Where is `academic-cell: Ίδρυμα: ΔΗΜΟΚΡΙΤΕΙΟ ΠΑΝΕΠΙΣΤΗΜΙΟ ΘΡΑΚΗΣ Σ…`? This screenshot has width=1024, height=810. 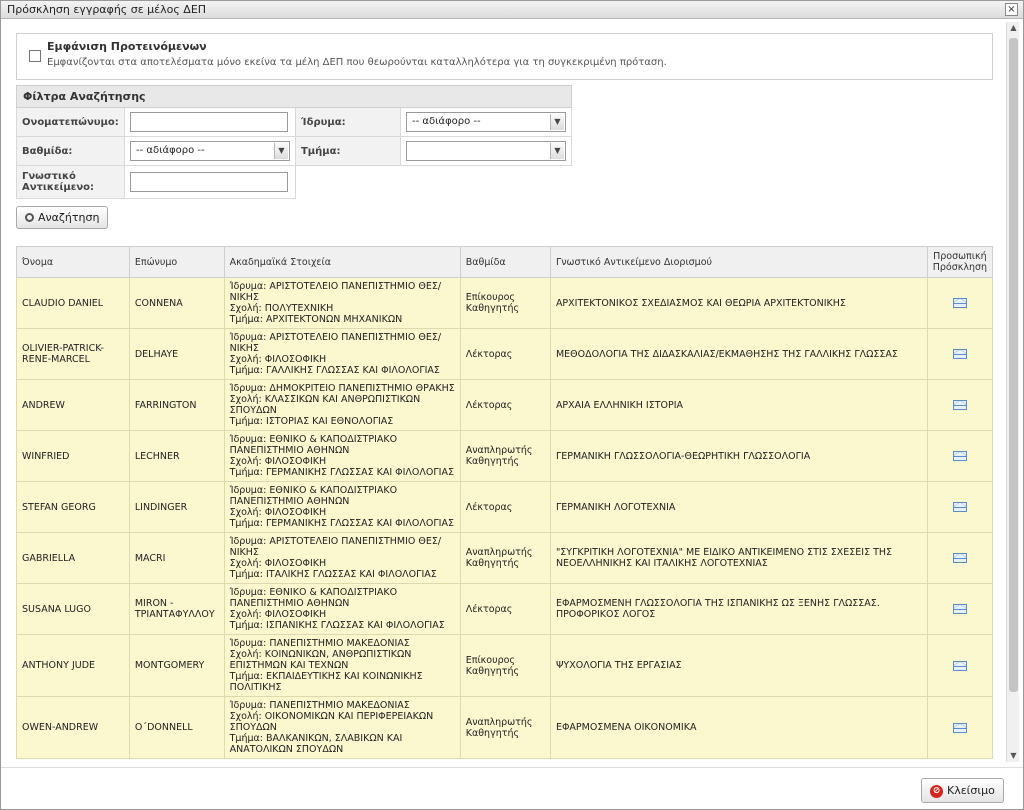 academic-cell: Ίδρυμα: ΔΗΜΟΚΡΙΤΕΙΟ ΠΑΝΕΠΙΣΤΗΜΙΟ ΘΡΑΚΗΣ Σ… is located at coordinates (342, 405).